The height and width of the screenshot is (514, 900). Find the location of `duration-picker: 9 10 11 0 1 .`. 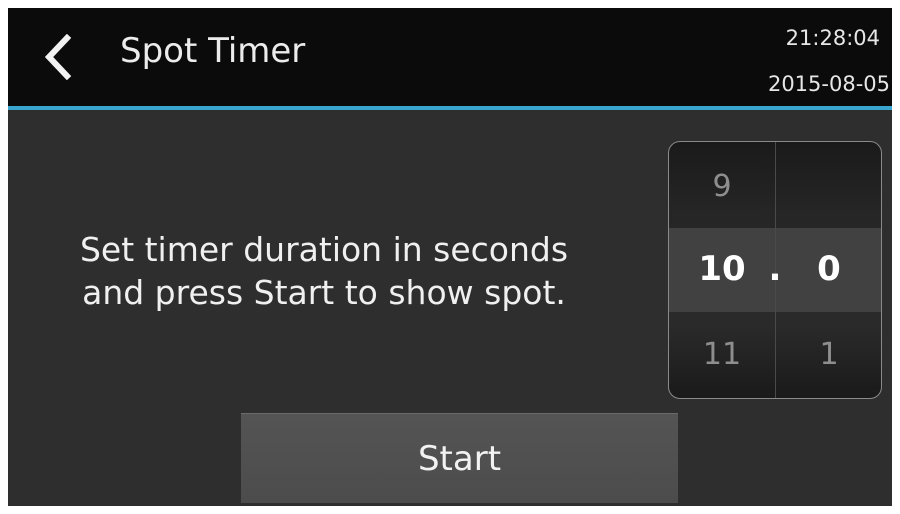

duration-picker: 9 10 11 0 1 . is located at coordinates (775, 270).